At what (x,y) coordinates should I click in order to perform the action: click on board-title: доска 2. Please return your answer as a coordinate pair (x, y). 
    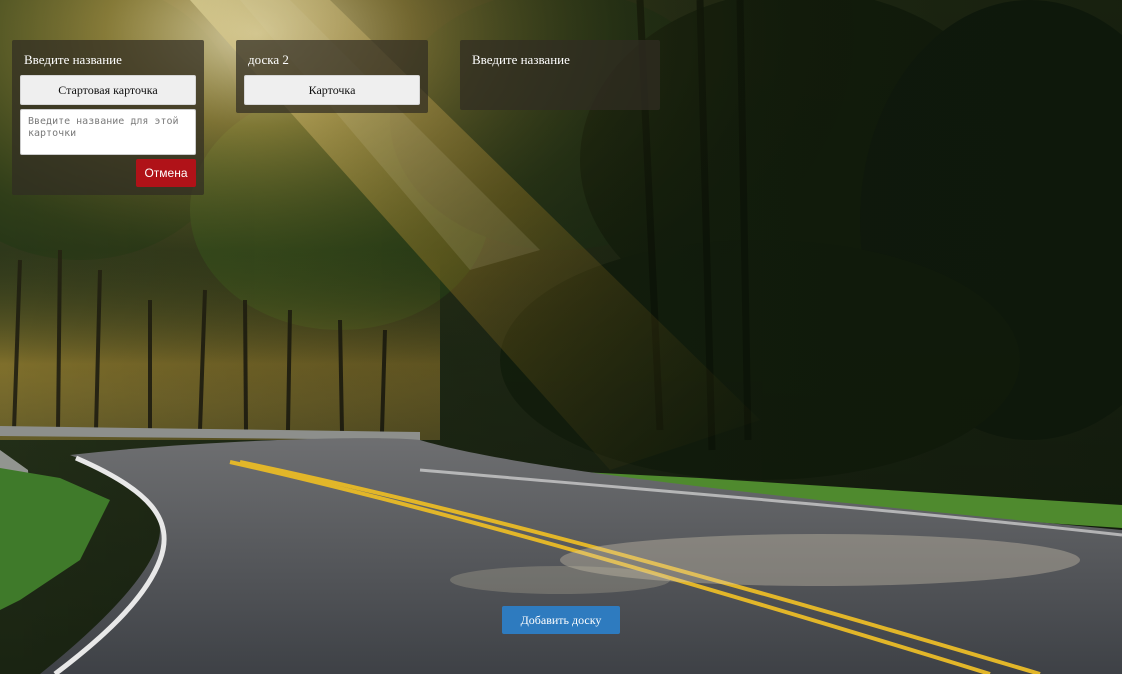
    Looking at the image, I should click on (332, 60).